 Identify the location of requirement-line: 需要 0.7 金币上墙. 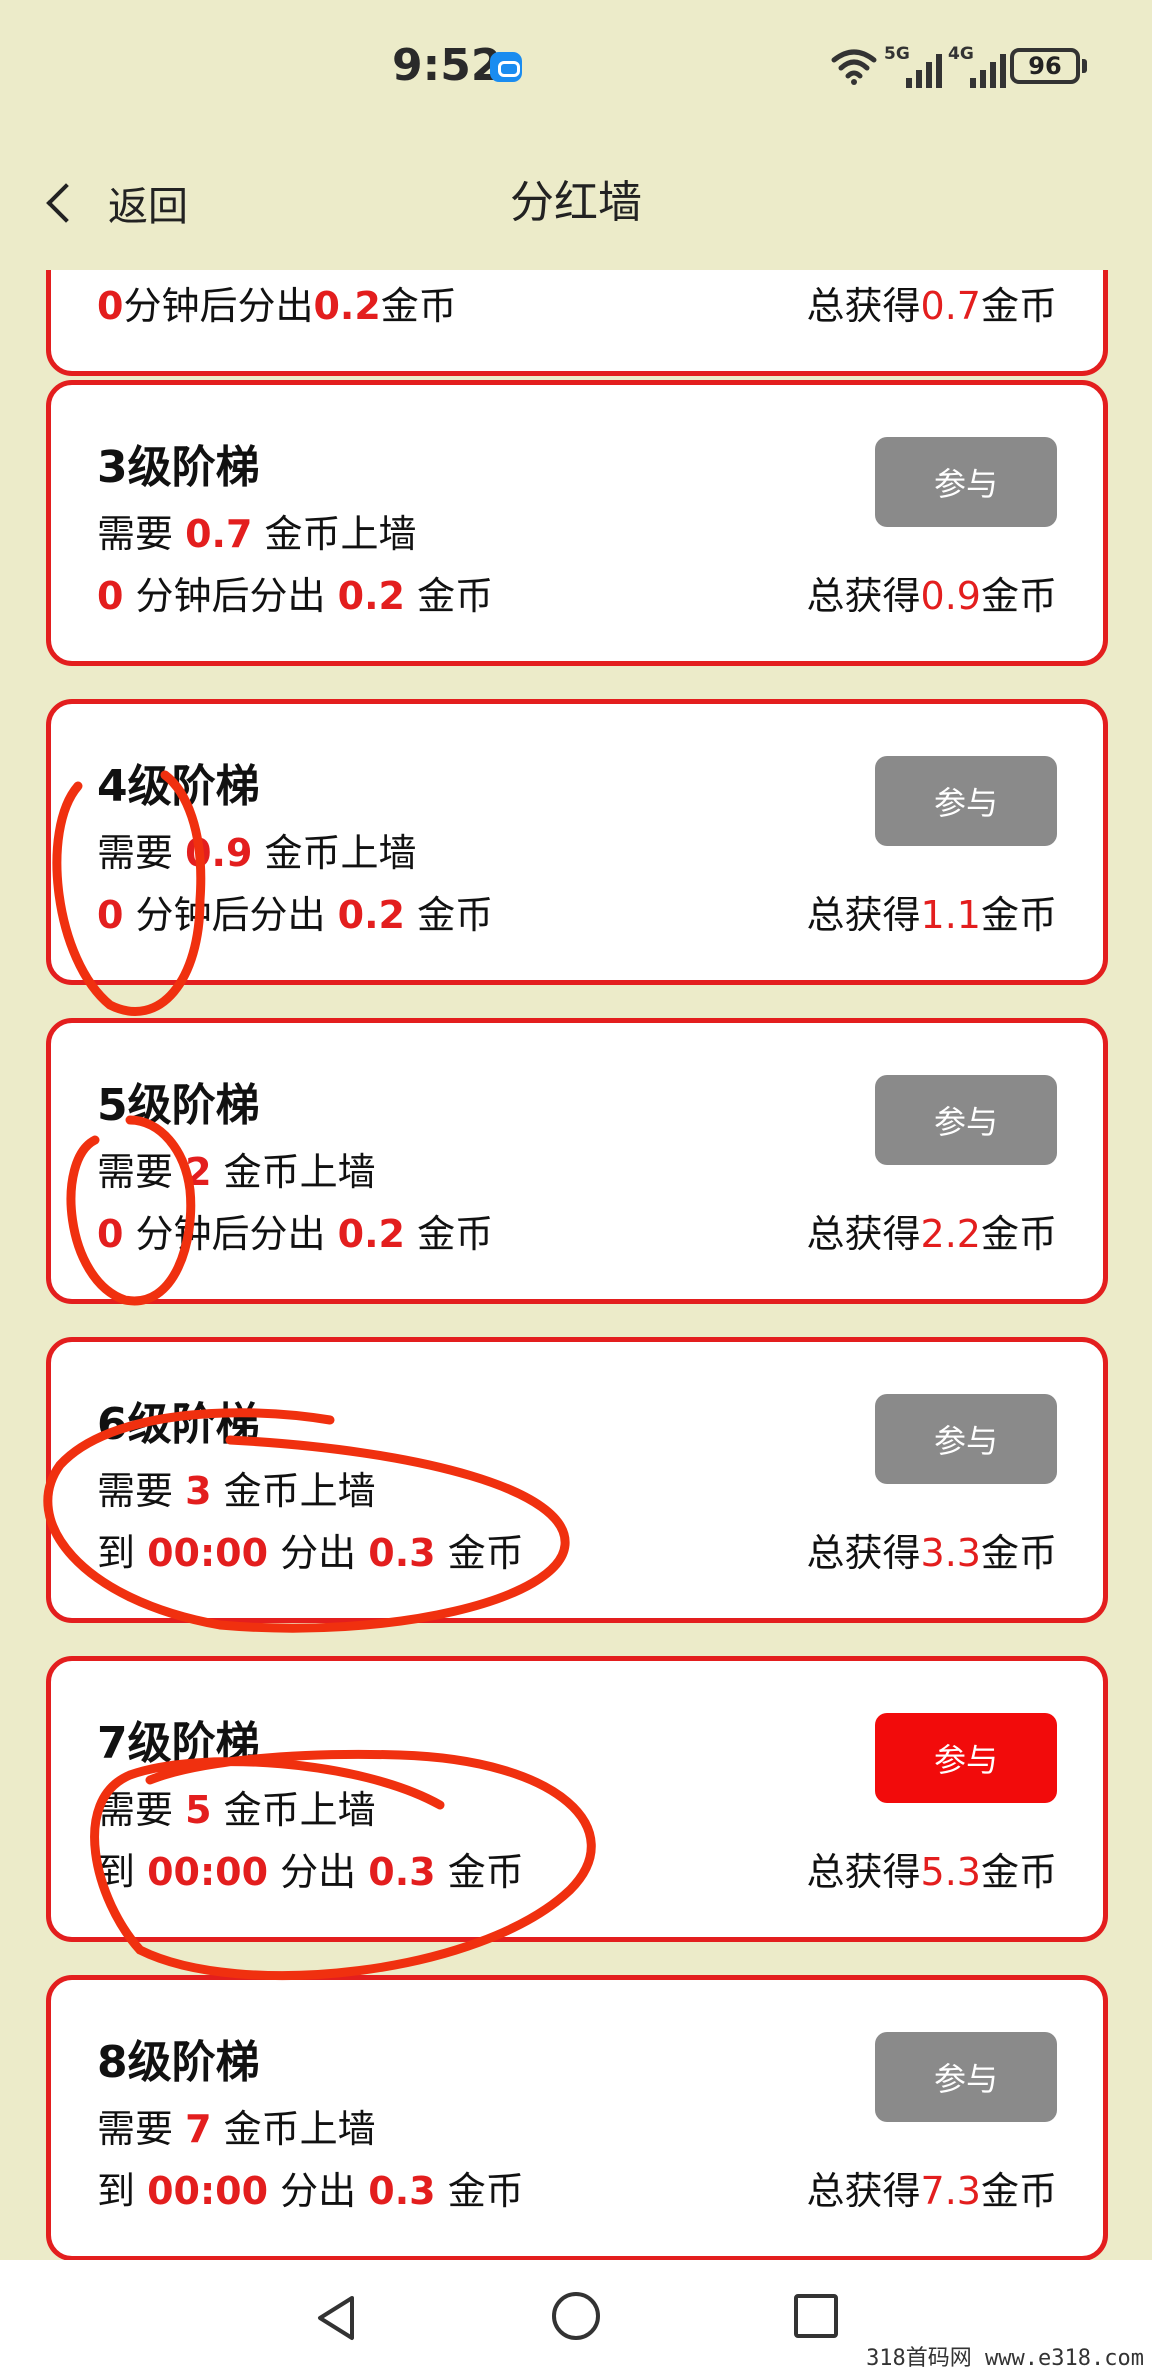
(257, 534).